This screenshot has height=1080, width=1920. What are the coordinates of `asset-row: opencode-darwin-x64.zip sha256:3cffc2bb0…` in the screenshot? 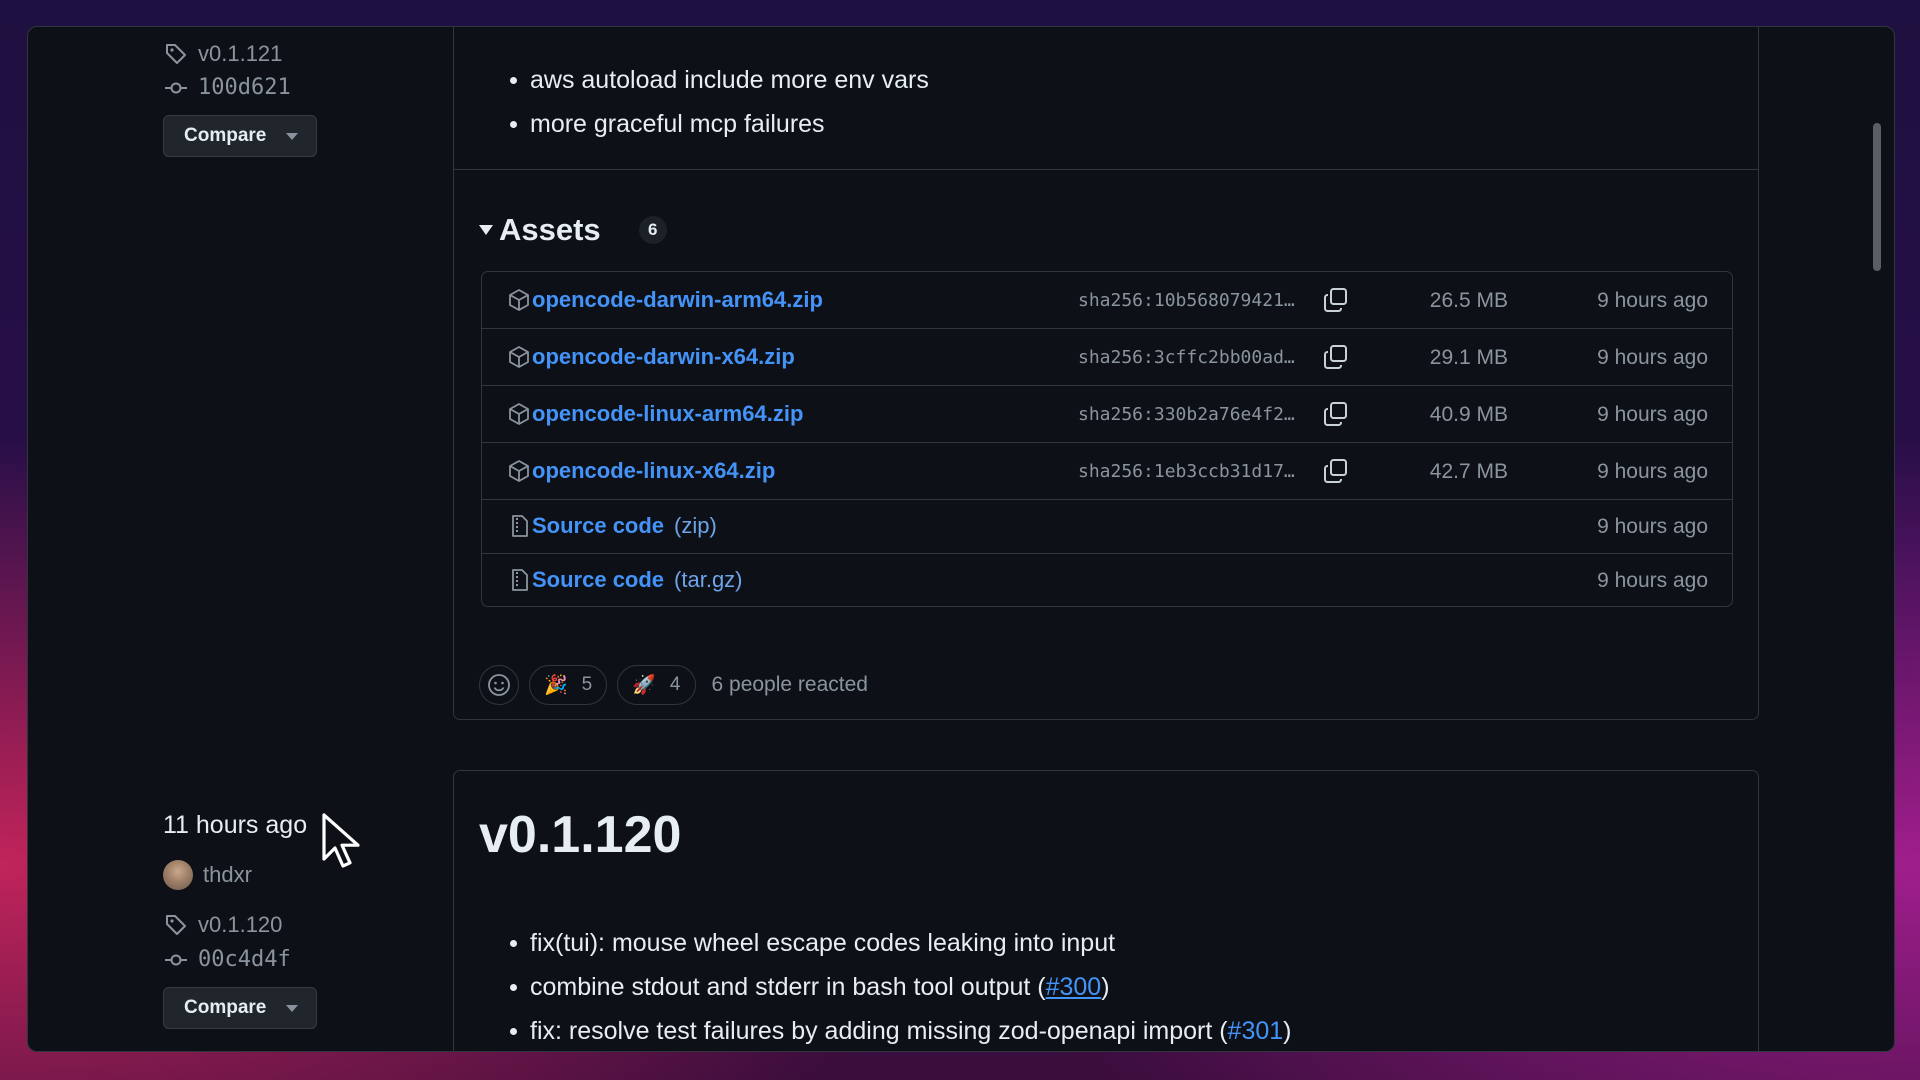 It's located at (1107, 357).